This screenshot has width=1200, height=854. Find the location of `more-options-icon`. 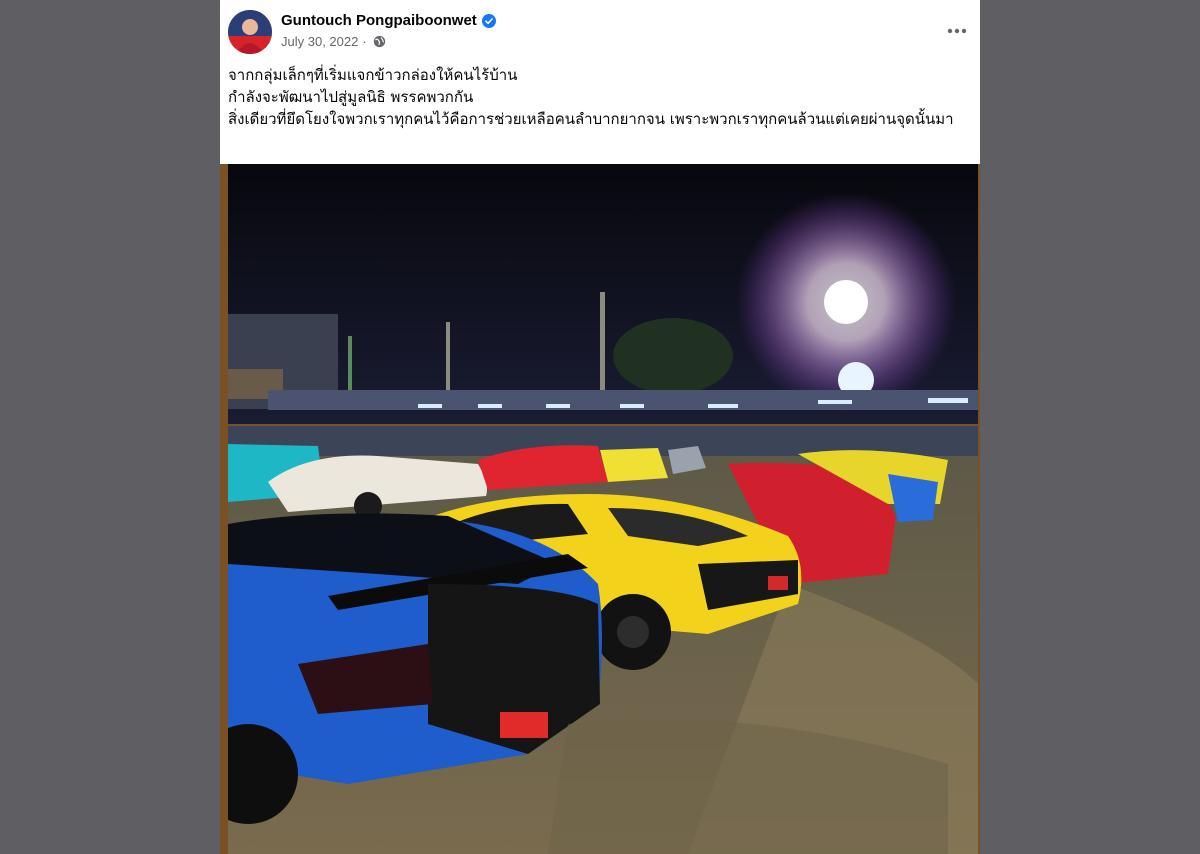

more-options-icon is located at coordinates (957, 31).